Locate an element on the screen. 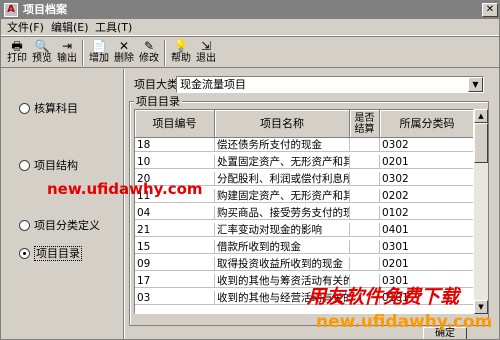 This screenshot has height=340, width=500. radio-category-definition: 项目分类定义 is located at coordinates (59, 226).